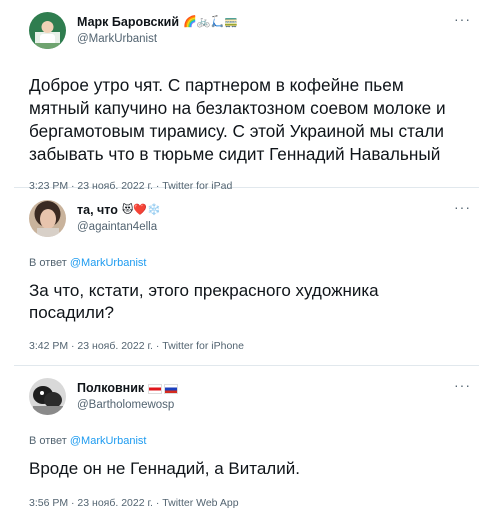  I want to click on author-names: Марк Баровский 🌈🚲🛴🚃 @MarkUrbanist, so click(157, 30).